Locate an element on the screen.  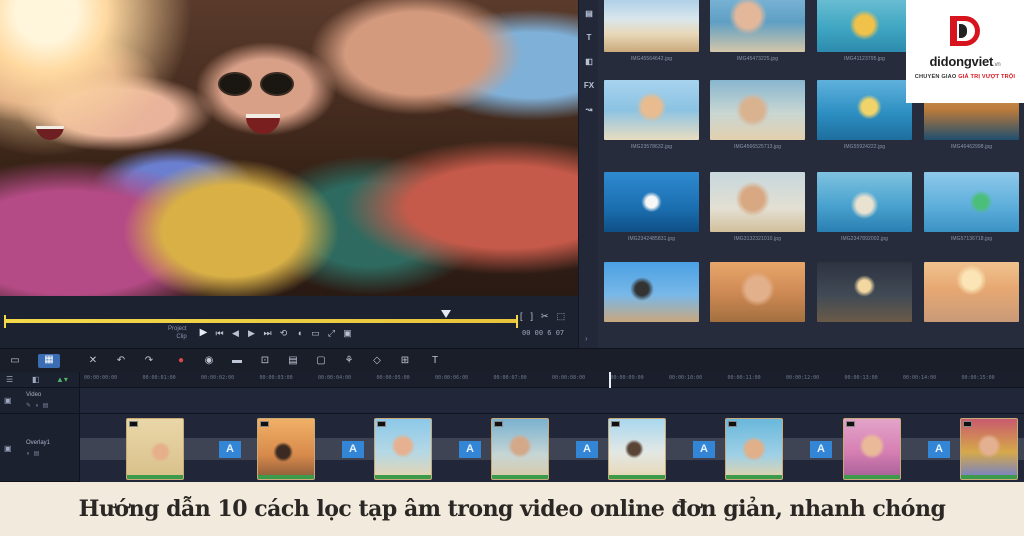
pan-zoom-icon: ⊞ is located at coordinates (405, 361).